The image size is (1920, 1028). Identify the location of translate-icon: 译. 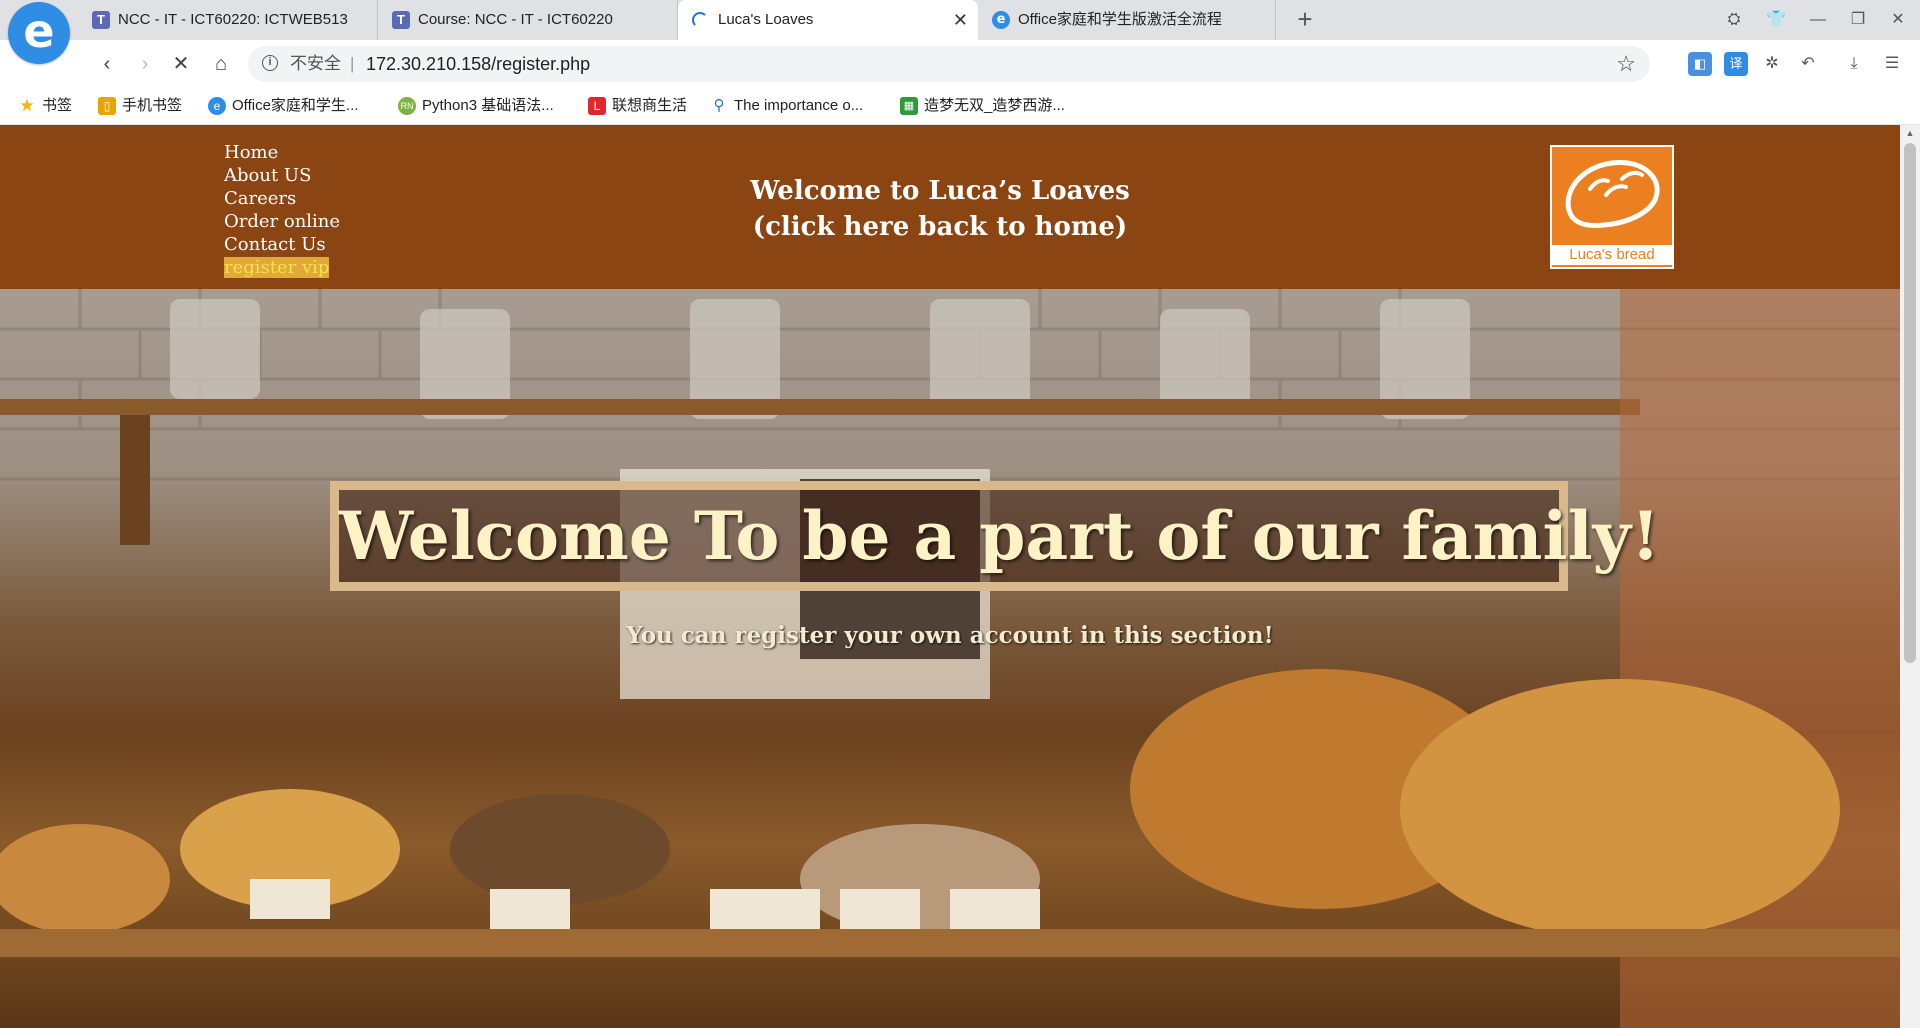
(1736, 64).